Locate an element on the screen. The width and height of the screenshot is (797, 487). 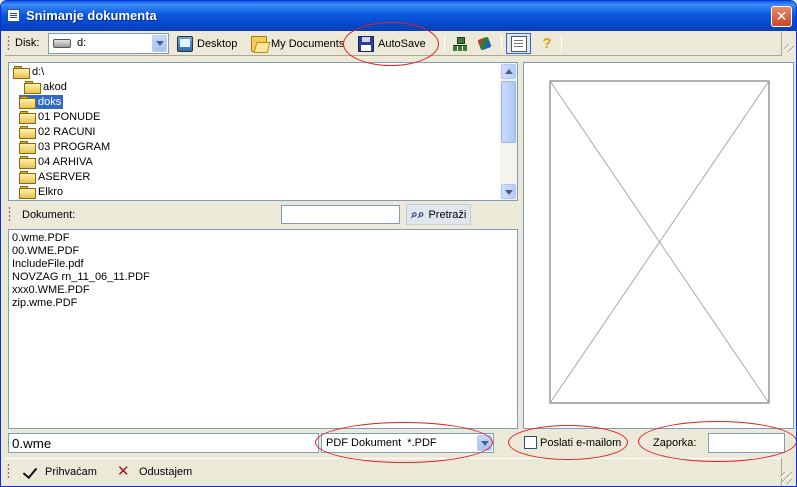
tree-item: akod is located at coordinates (46, 87).